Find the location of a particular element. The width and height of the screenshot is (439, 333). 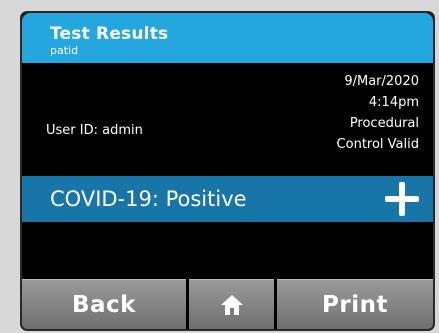

home-icon is located at coordinates (231, 304).